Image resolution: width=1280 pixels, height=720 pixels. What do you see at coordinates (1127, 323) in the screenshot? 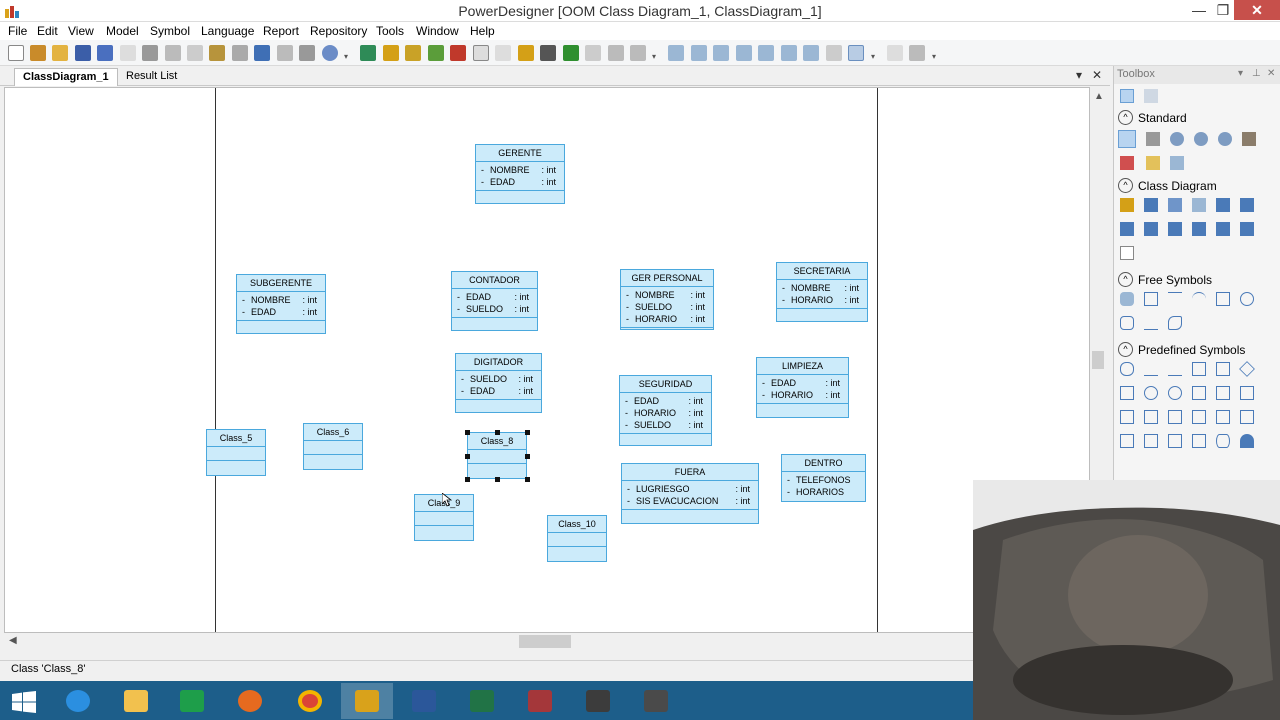
I see `rounded-rect-symbol-icon` at bounding box center [1127, 323].